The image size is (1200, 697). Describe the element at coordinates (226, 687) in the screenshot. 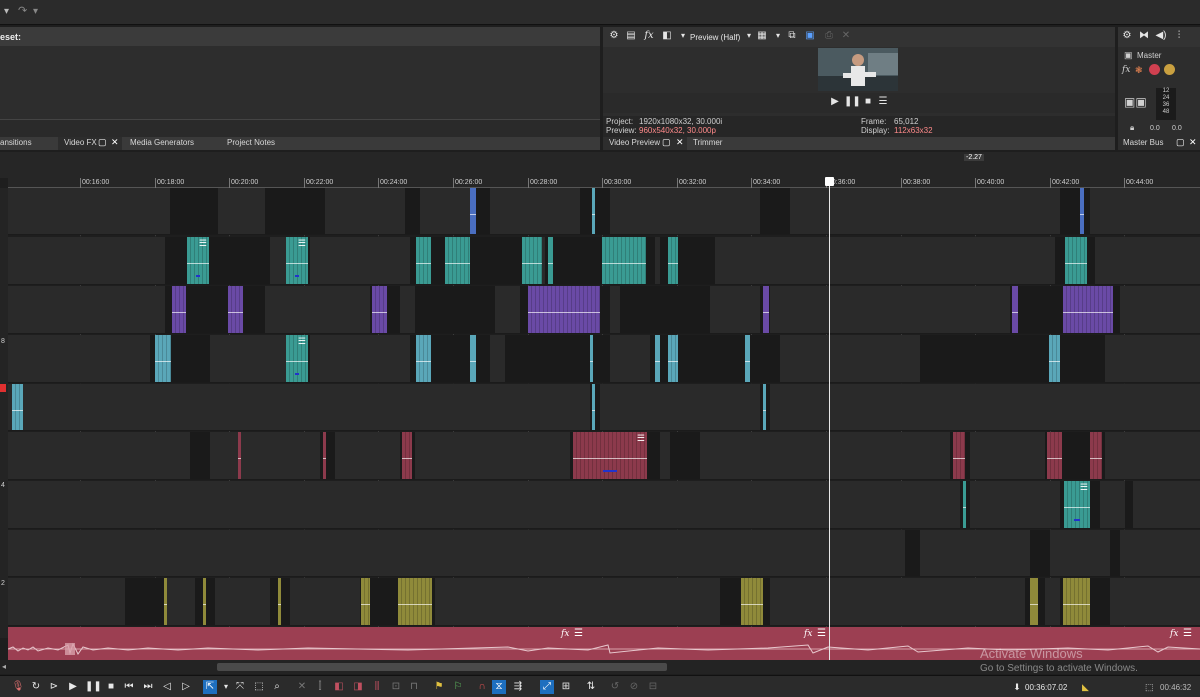

I see `chevron-down-icon: ▾` at that location.